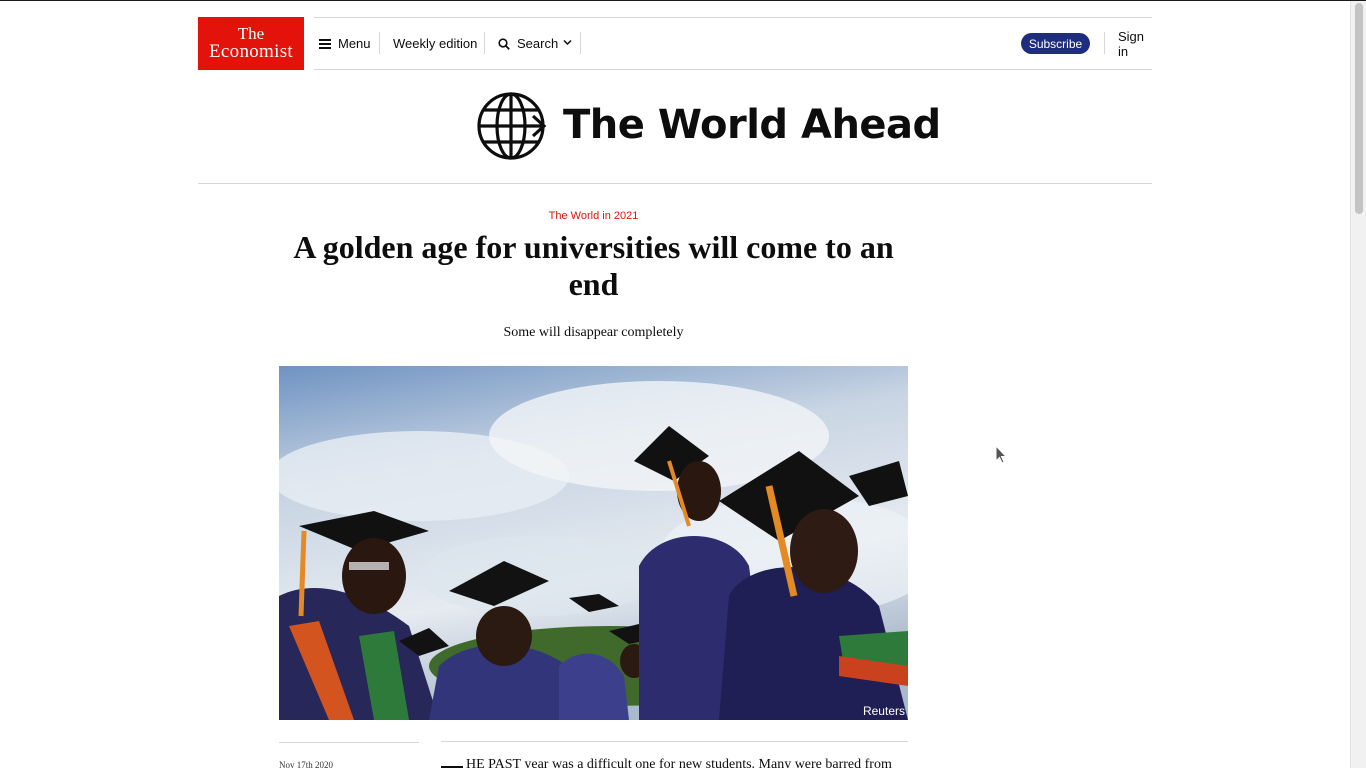 This screenshot has width=1366, height=768. Describe the element at coordinates (752, 125) in the screenshot. I see `banner-title: The World Ahead` at that location.